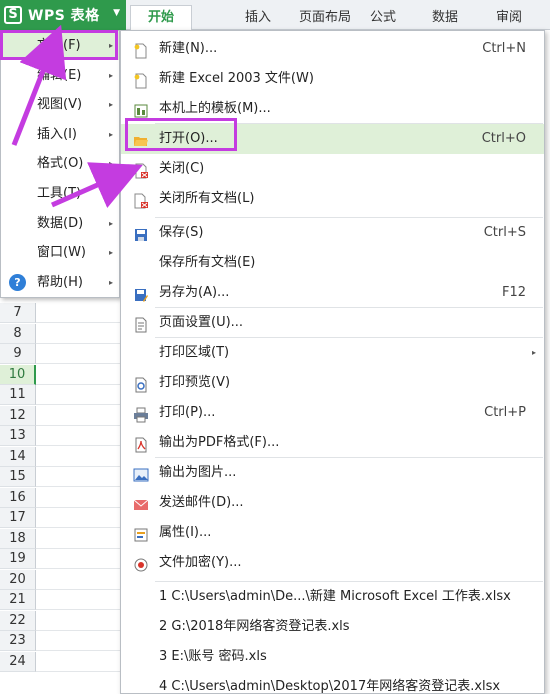 This screenshot has height=694, width=550. Describe the element at coordinates (141, 503) in the screenshot. I see `mail-icon` at that location.